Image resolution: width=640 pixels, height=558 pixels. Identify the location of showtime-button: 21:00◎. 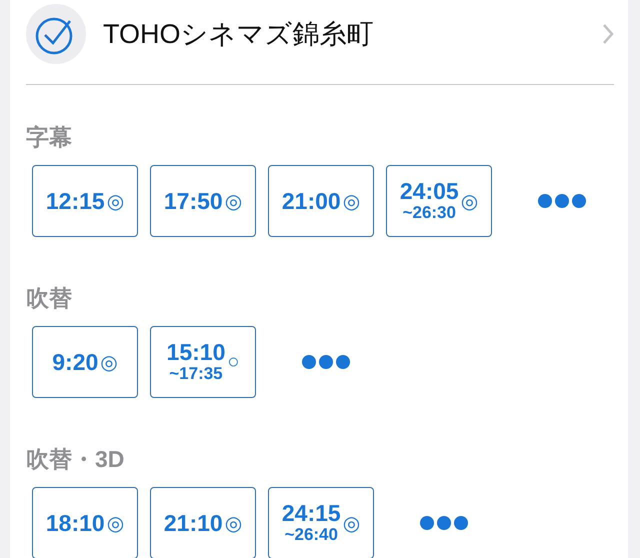
(321, 201).